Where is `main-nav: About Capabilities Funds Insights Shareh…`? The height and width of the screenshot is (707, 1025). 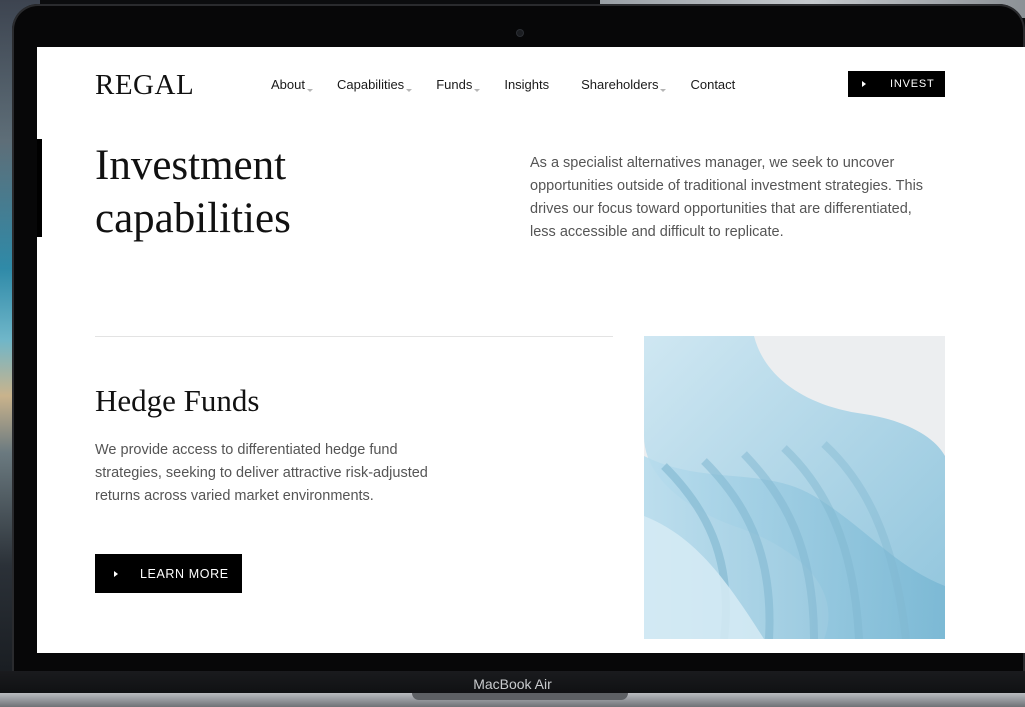 main-nav: About Capabilities Funds Insights Shareh… is located at coordinates (519, 86).